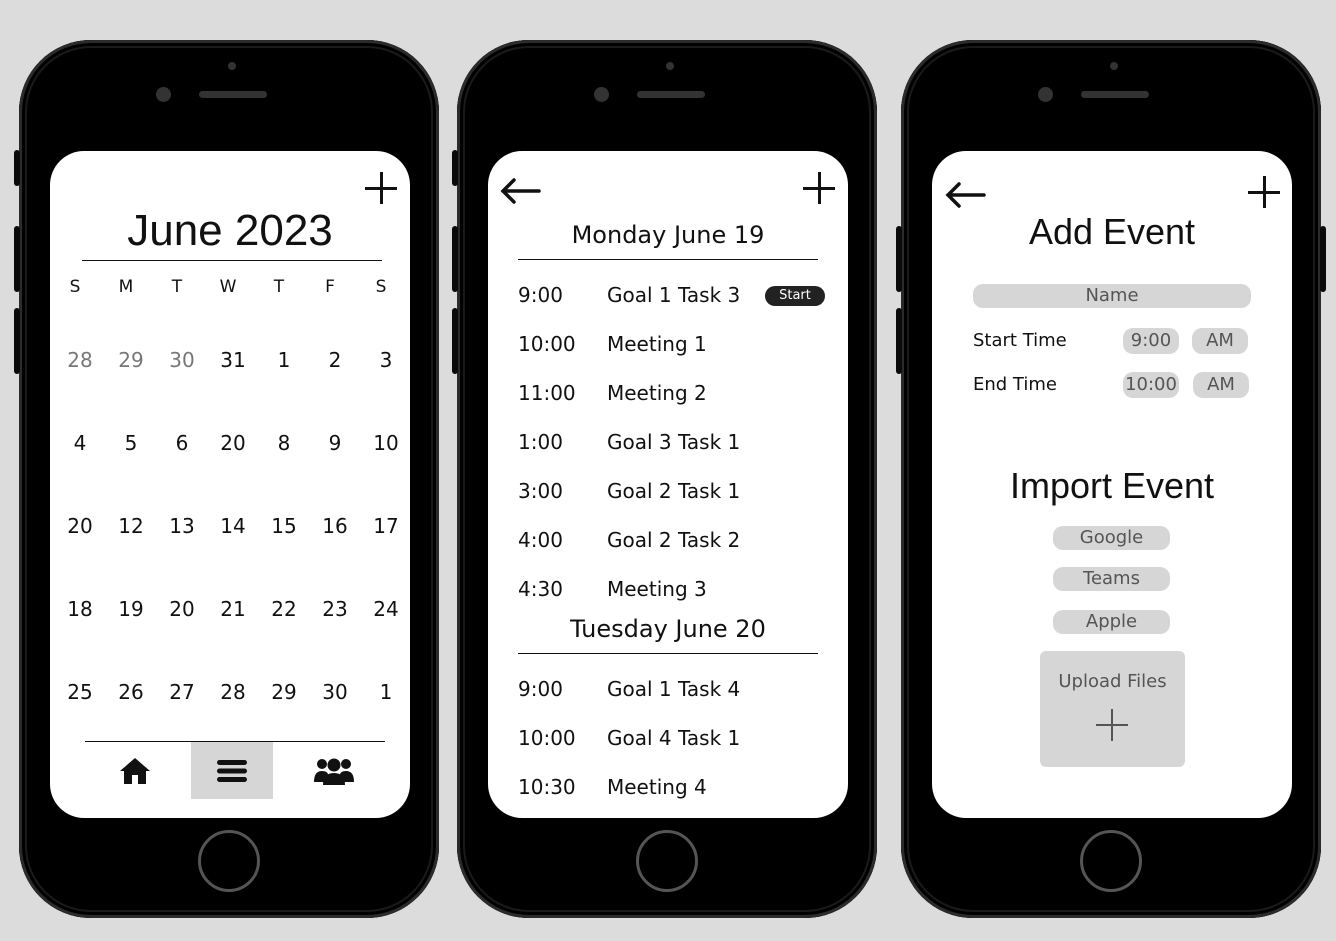  Describe the element at coordinates (657, 393) in the screenshot. I see `event-title: Meeting 2` at that location.